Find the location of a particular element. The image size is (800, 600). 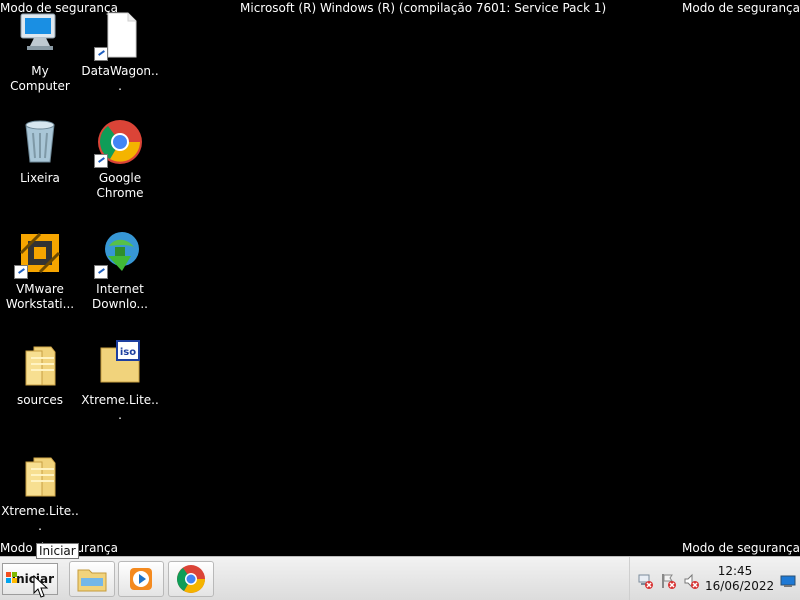

explorer-button is located at coordinates (92, 579).